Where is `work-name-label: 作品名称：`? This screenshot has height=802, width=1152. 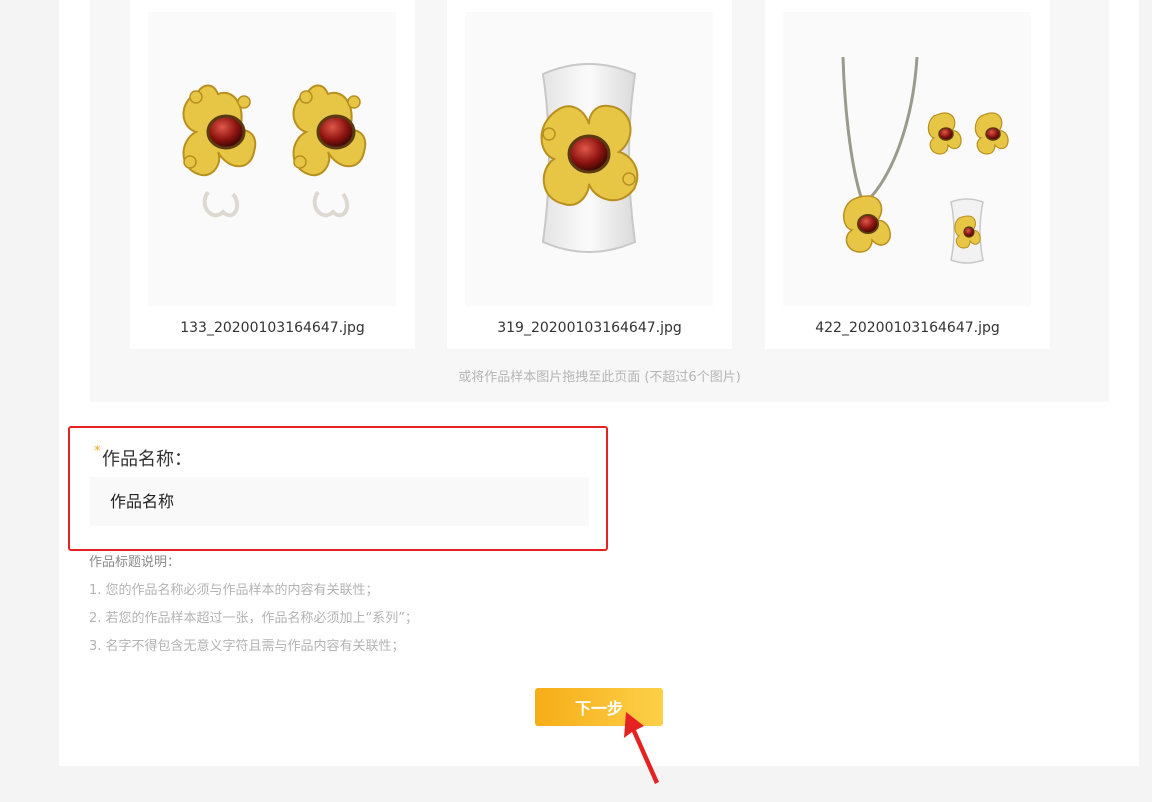 work-name-label: 作品名称： is located at coordinates (147, 459).